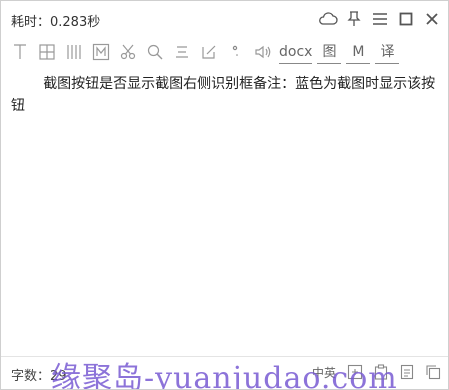  Describe the element at coordinates (155, 52) in the screenshot. I see `search-icon` at that location.